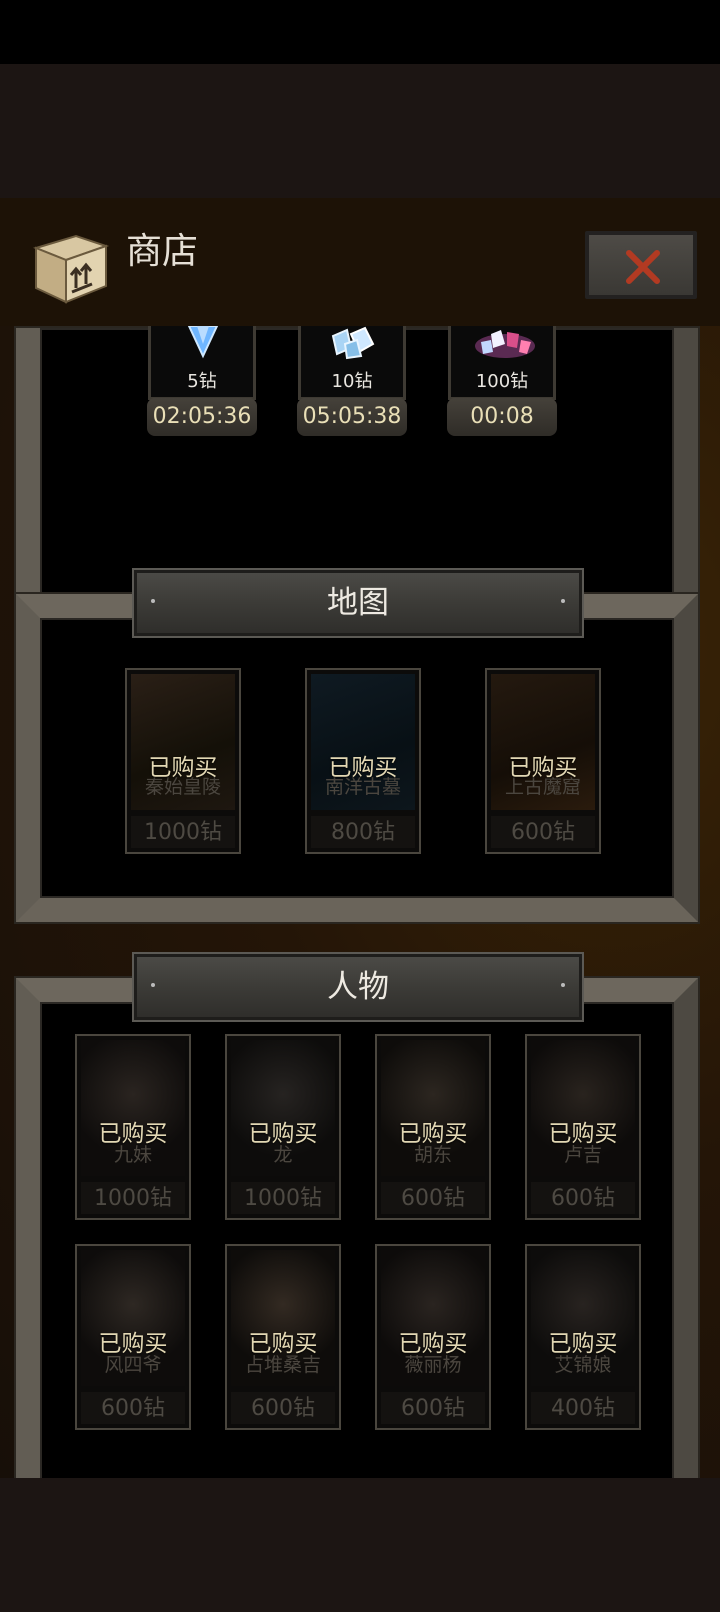 This screenshot has width=720, height=1612. I want to click on blue-diamond-icon, so click(203, 342).